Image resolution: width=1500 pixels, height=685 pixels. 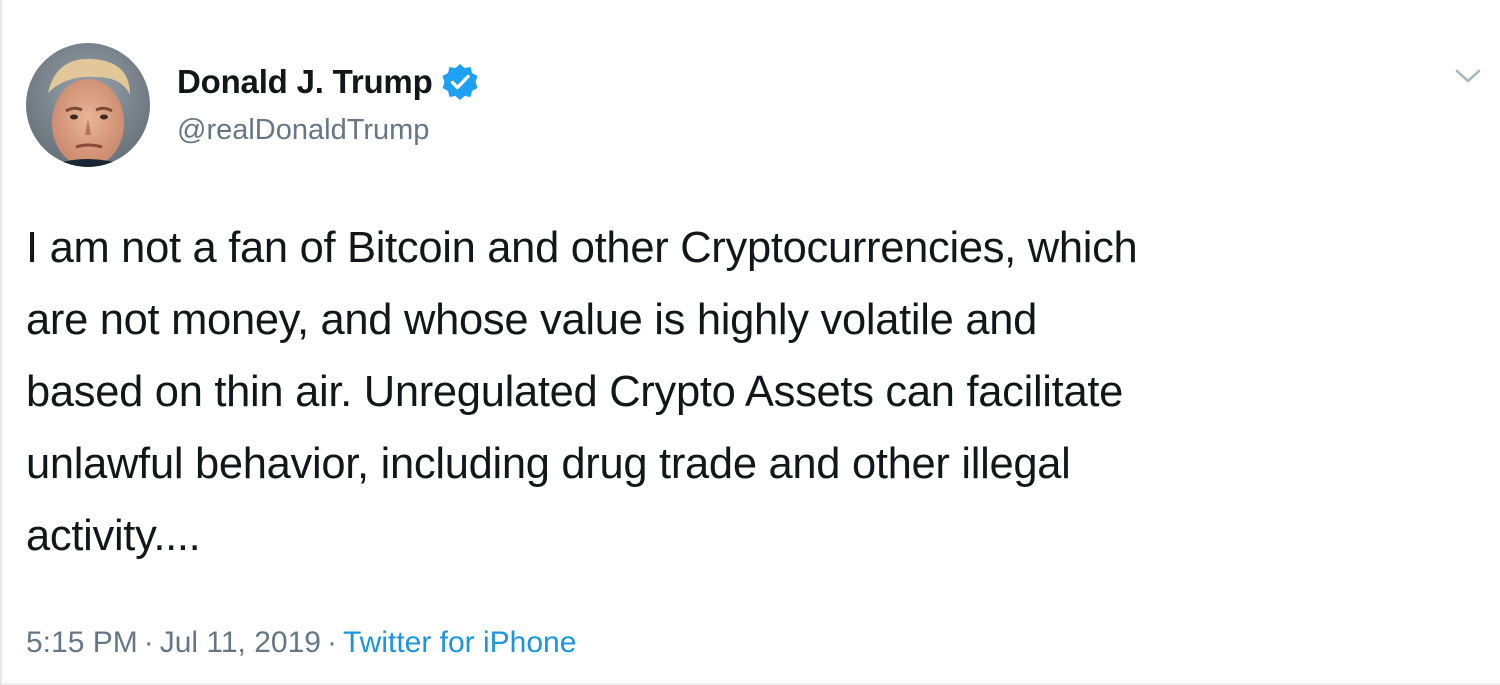 I want to click on tweet-meta: 5:15 PM · Jul 11, 2019 · Twitter for iPhone, so click(x=301, y=643).